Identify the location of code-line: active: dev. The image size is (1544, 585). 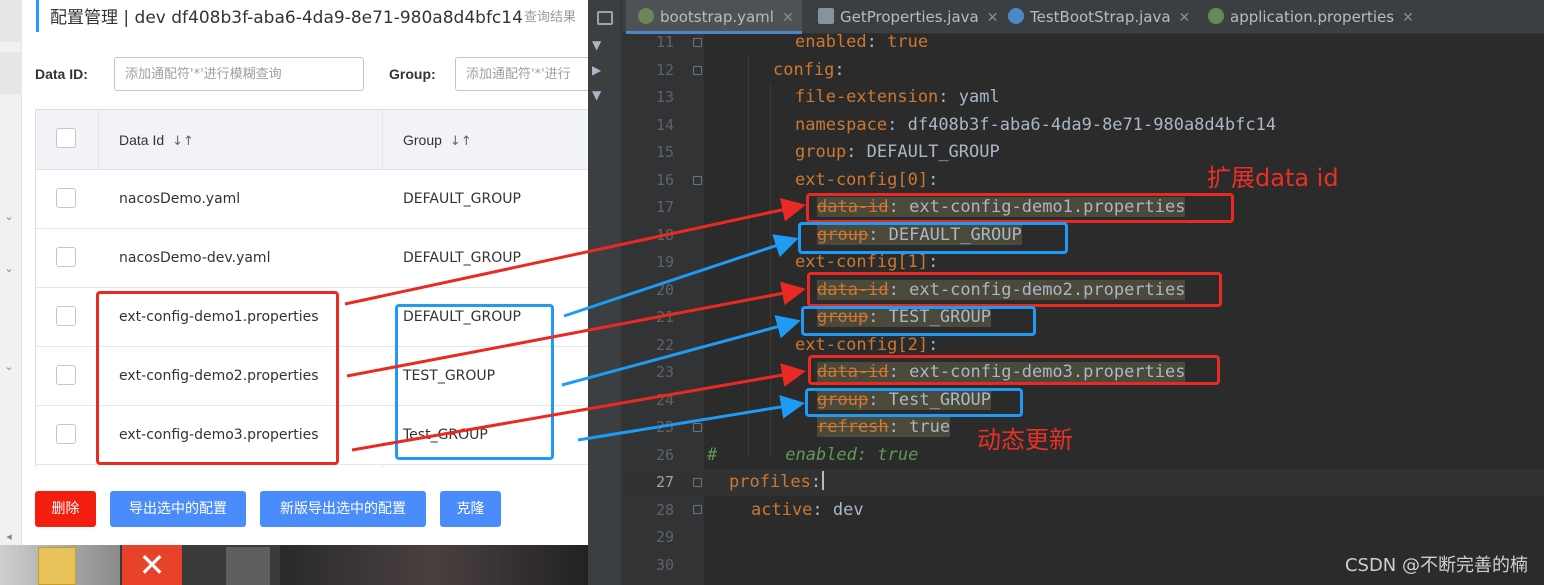
(807, 510).